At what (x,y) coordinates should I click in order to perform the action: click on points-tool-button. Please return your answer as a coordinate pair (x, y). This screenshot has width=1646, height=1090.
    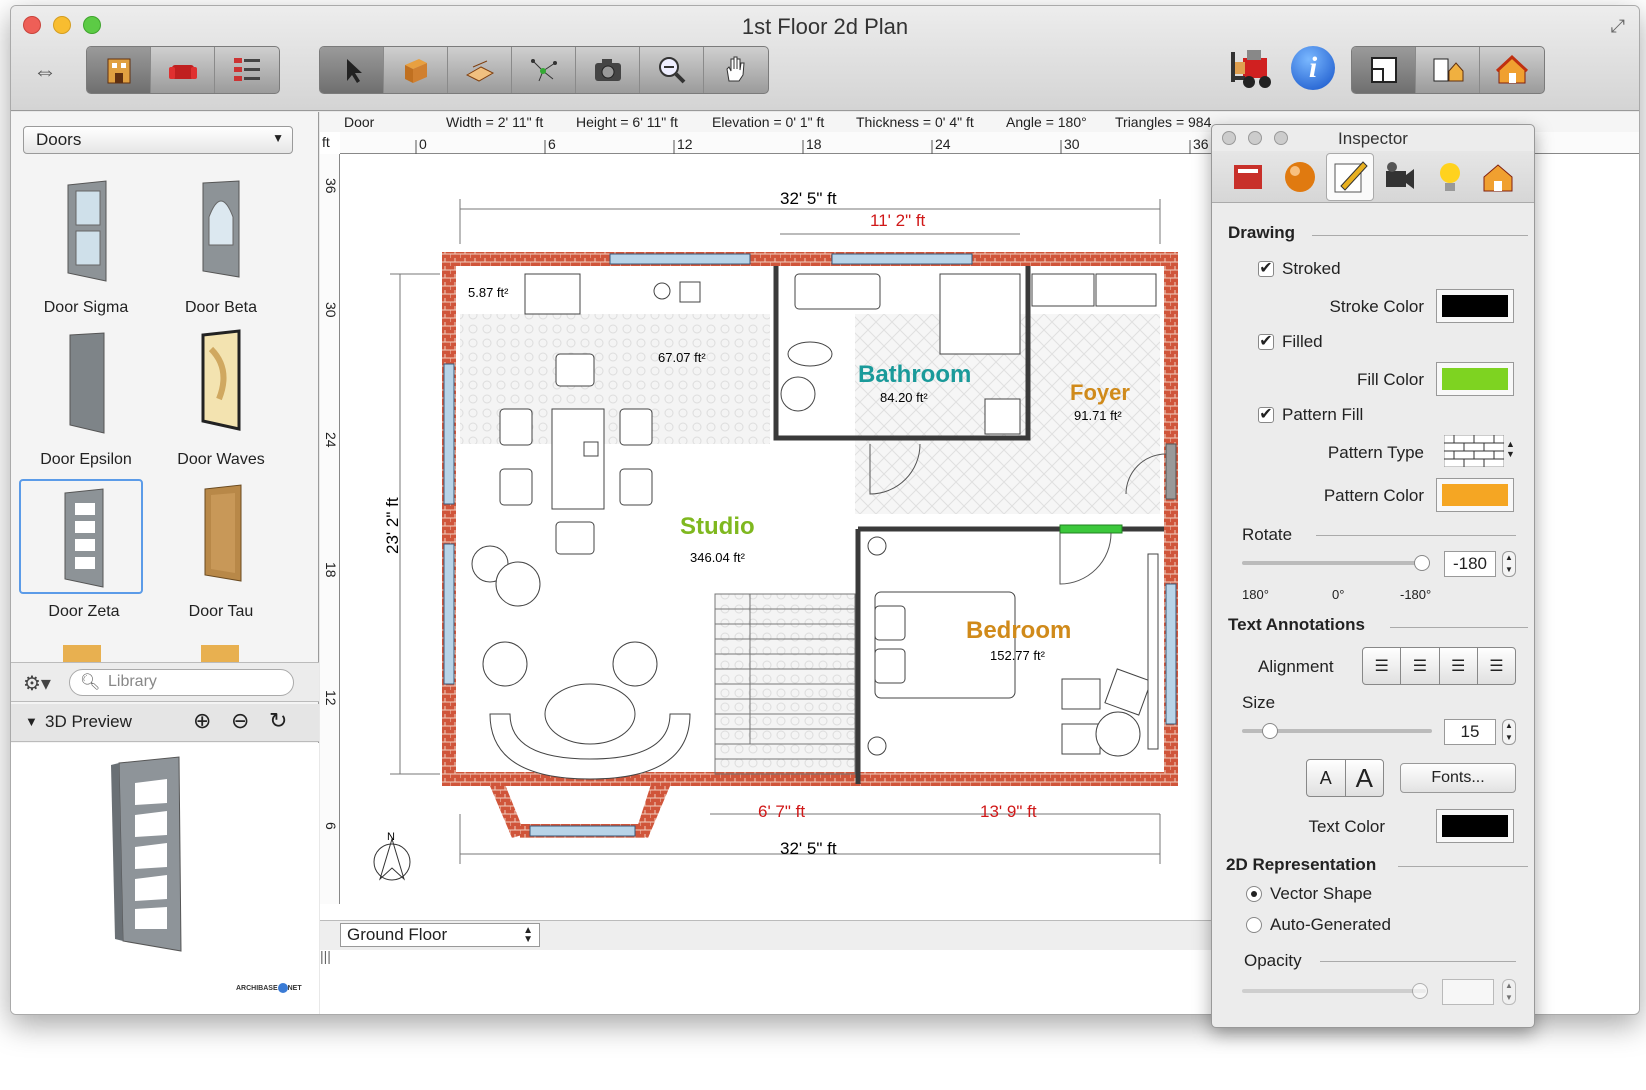
    Looking at the image, I should click on (544, 70).